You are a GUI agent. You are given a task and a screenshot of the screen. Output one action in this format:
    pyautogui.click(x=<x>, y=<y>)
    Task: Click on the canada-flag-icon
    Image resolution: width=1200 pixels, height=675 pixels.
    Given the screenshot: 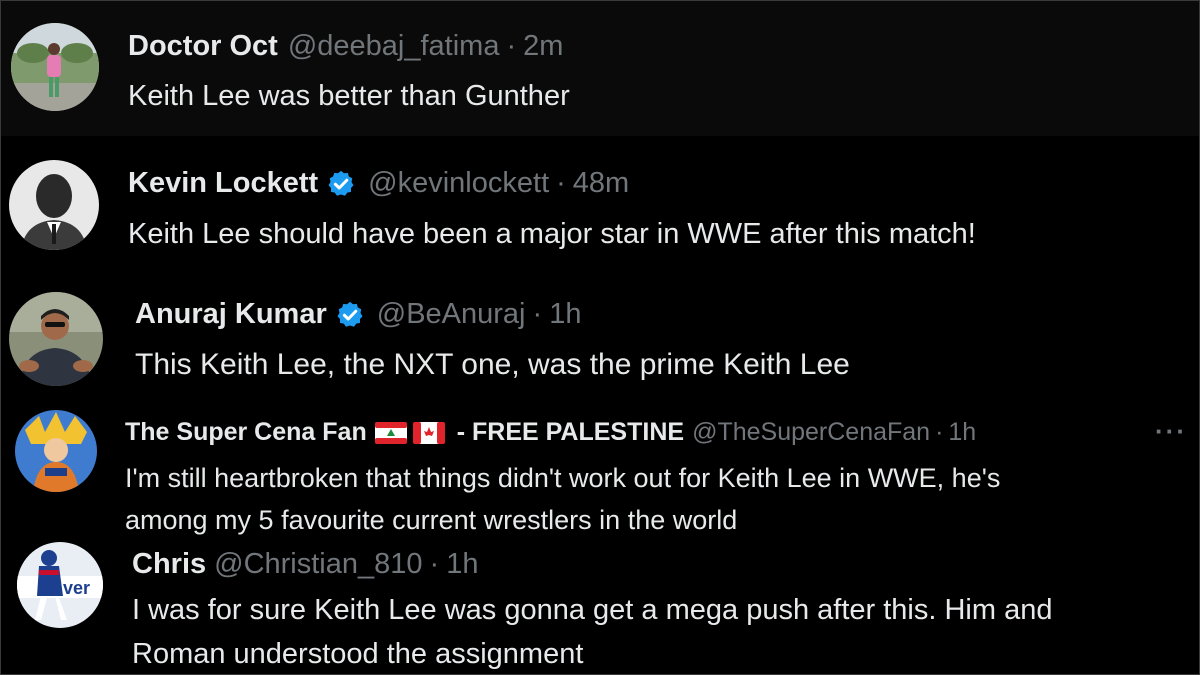 What is the action you would take?
    pyautogui.click(x=428, y=432)
    